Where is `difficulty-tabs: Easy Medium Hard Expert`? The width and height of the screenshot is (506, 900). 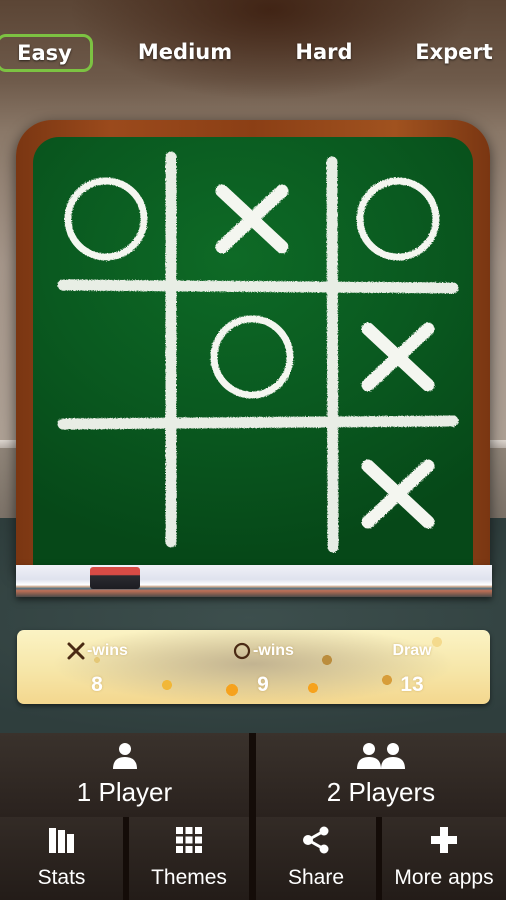
difficulty-tabs: Easy Medium Hard Expert is located at coordinates (253, 53).